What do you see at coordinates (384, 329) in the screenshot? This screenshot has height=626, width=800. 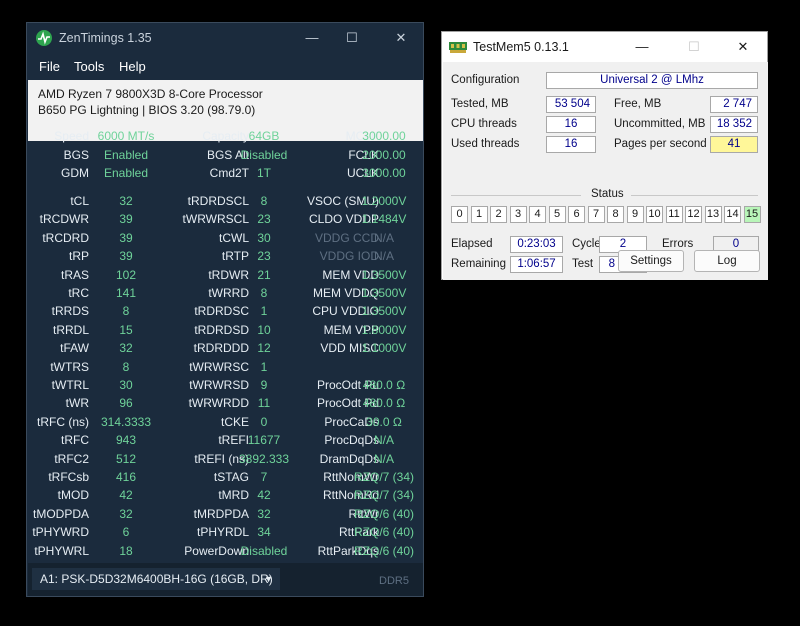 I see `timing-value-c: 1.8000V` at bounding box center [384, 329].